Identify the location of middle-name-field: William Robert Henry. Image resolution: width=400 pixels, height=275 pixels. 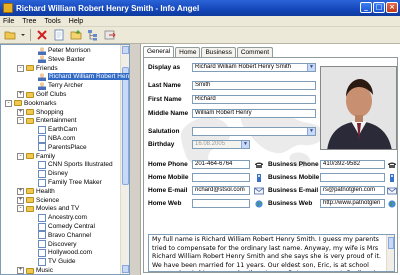
(254, 113).